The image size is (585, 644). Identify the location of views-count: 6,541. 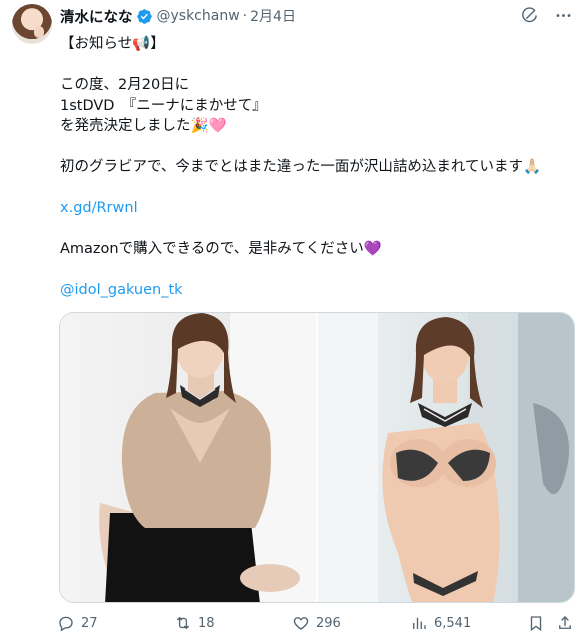
(453, 623).